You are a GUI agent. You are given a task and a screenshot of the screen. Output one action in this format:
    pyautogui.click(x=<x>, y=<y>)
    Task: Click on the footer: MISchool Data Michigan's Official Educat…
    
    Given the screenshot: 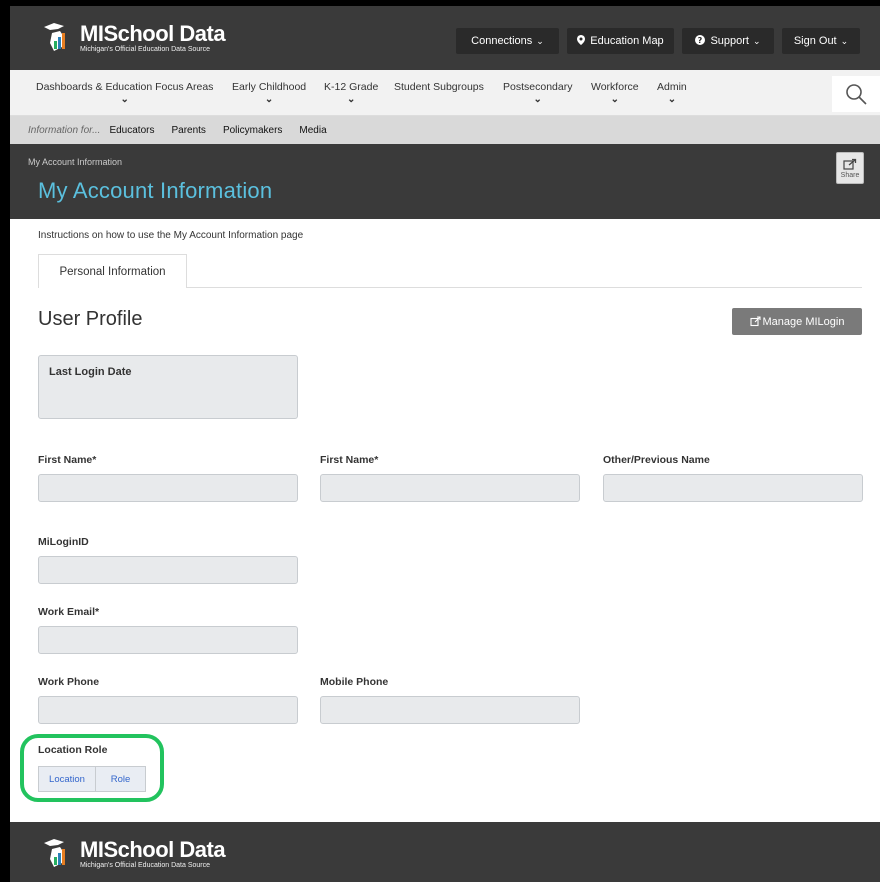 What is the action you would take?
    pyautogui.click(x=445, y=852)
    